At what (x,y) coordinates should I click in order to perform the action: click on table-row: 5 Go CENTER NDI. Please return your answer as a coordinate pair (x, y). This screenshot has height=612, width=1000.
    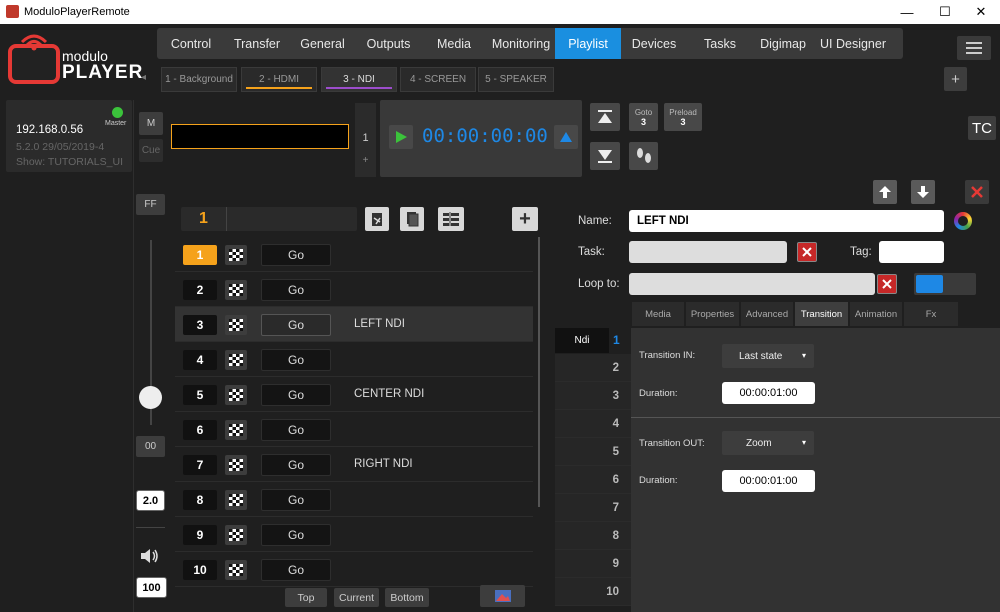
    Looking at the image, I should click on (354, 394).